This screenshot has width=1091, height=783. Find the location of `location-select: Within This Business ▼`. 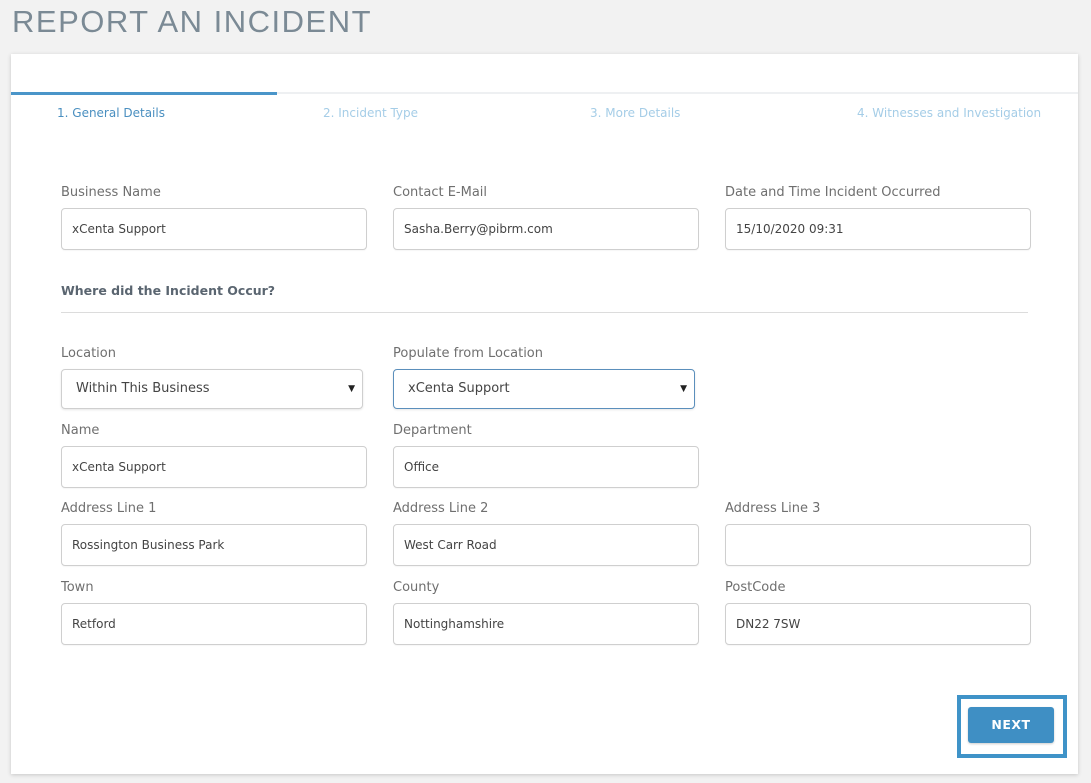

location-select: Within This Business ▼ is located at coordinates (212, 389).